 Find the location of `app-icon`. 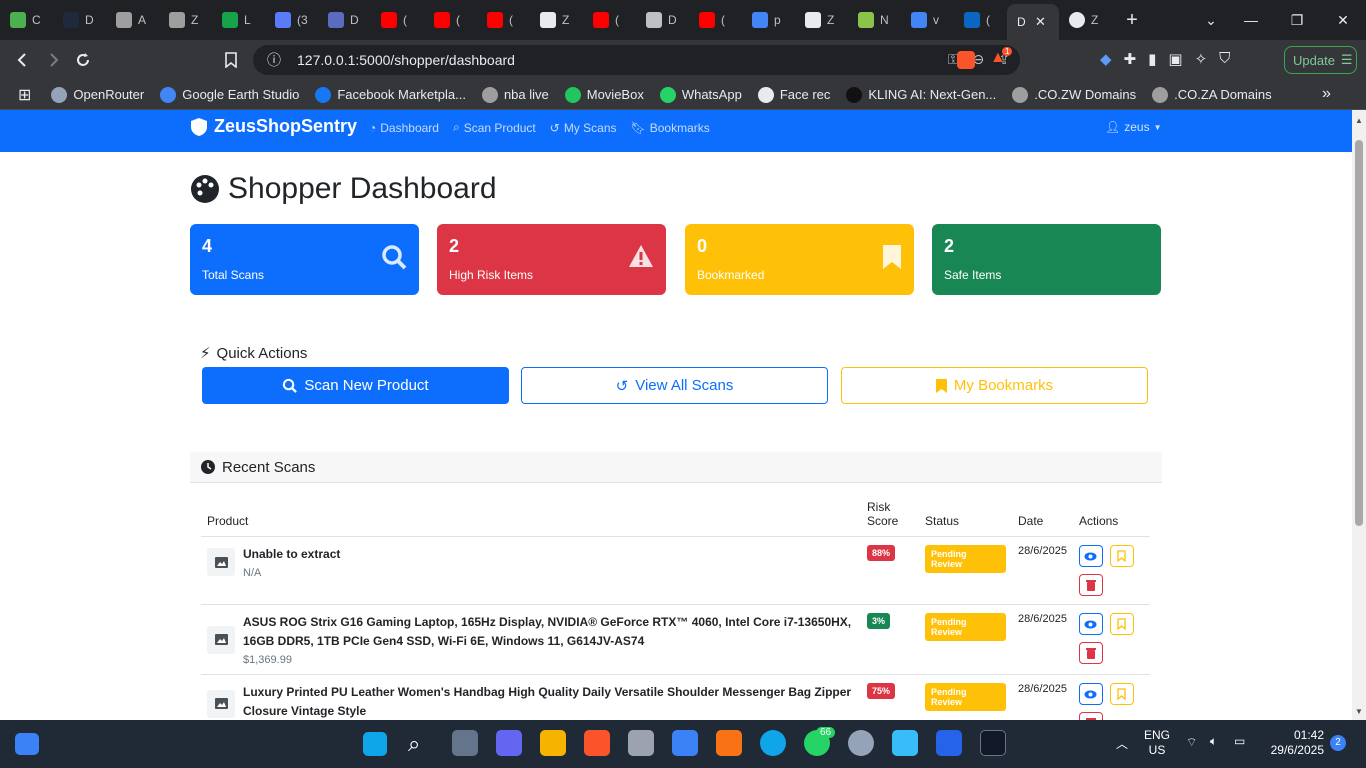

app-icon is located at coordinates (685, 743).